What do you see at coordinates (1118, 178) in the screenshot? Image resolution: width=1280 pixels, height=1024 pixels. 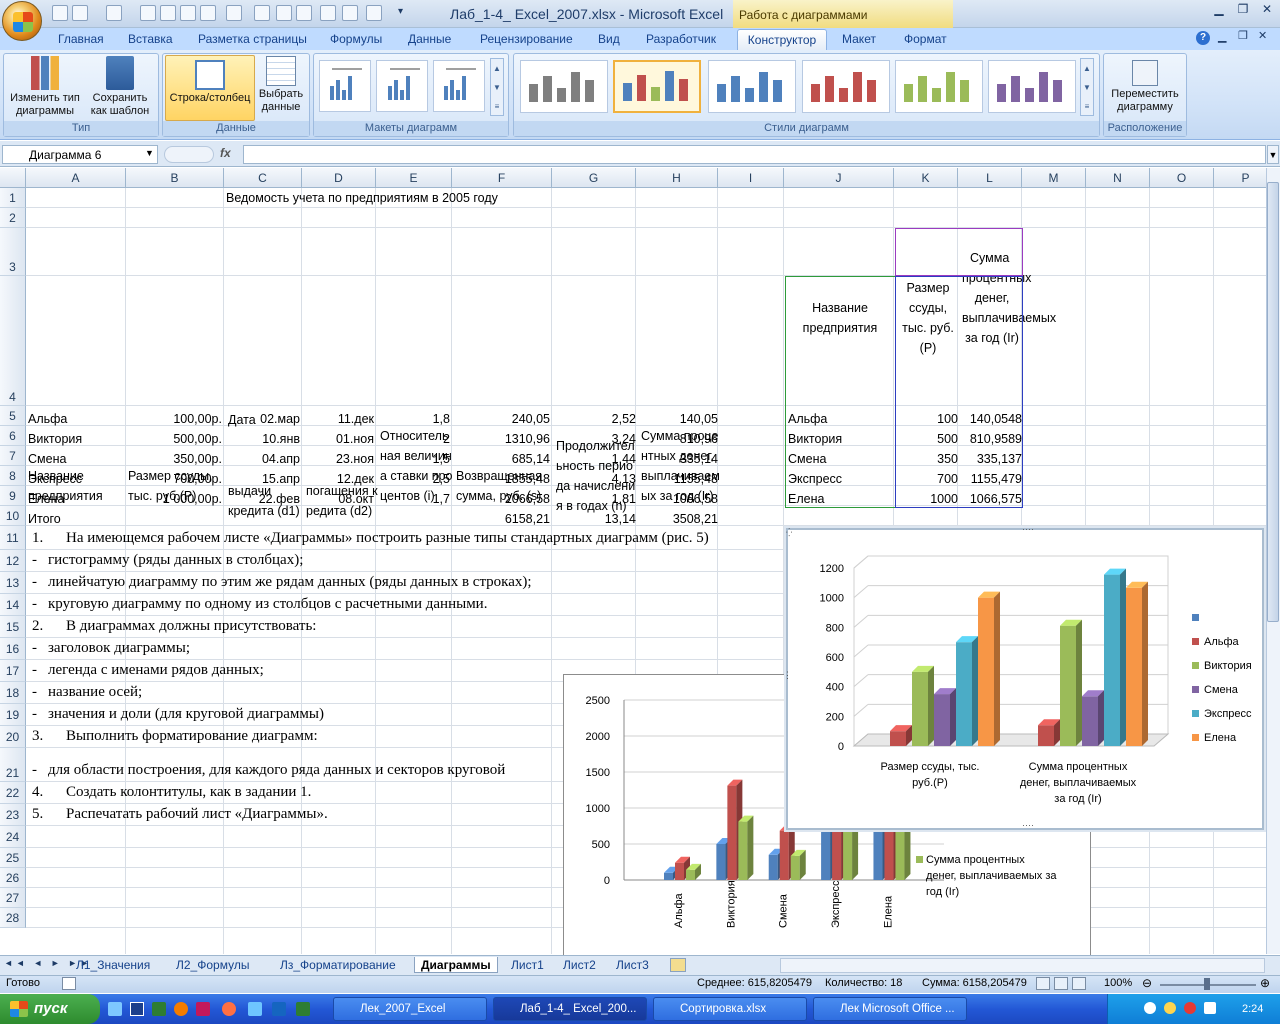 I see `column-header: N` at bounding box center [1118, 178].